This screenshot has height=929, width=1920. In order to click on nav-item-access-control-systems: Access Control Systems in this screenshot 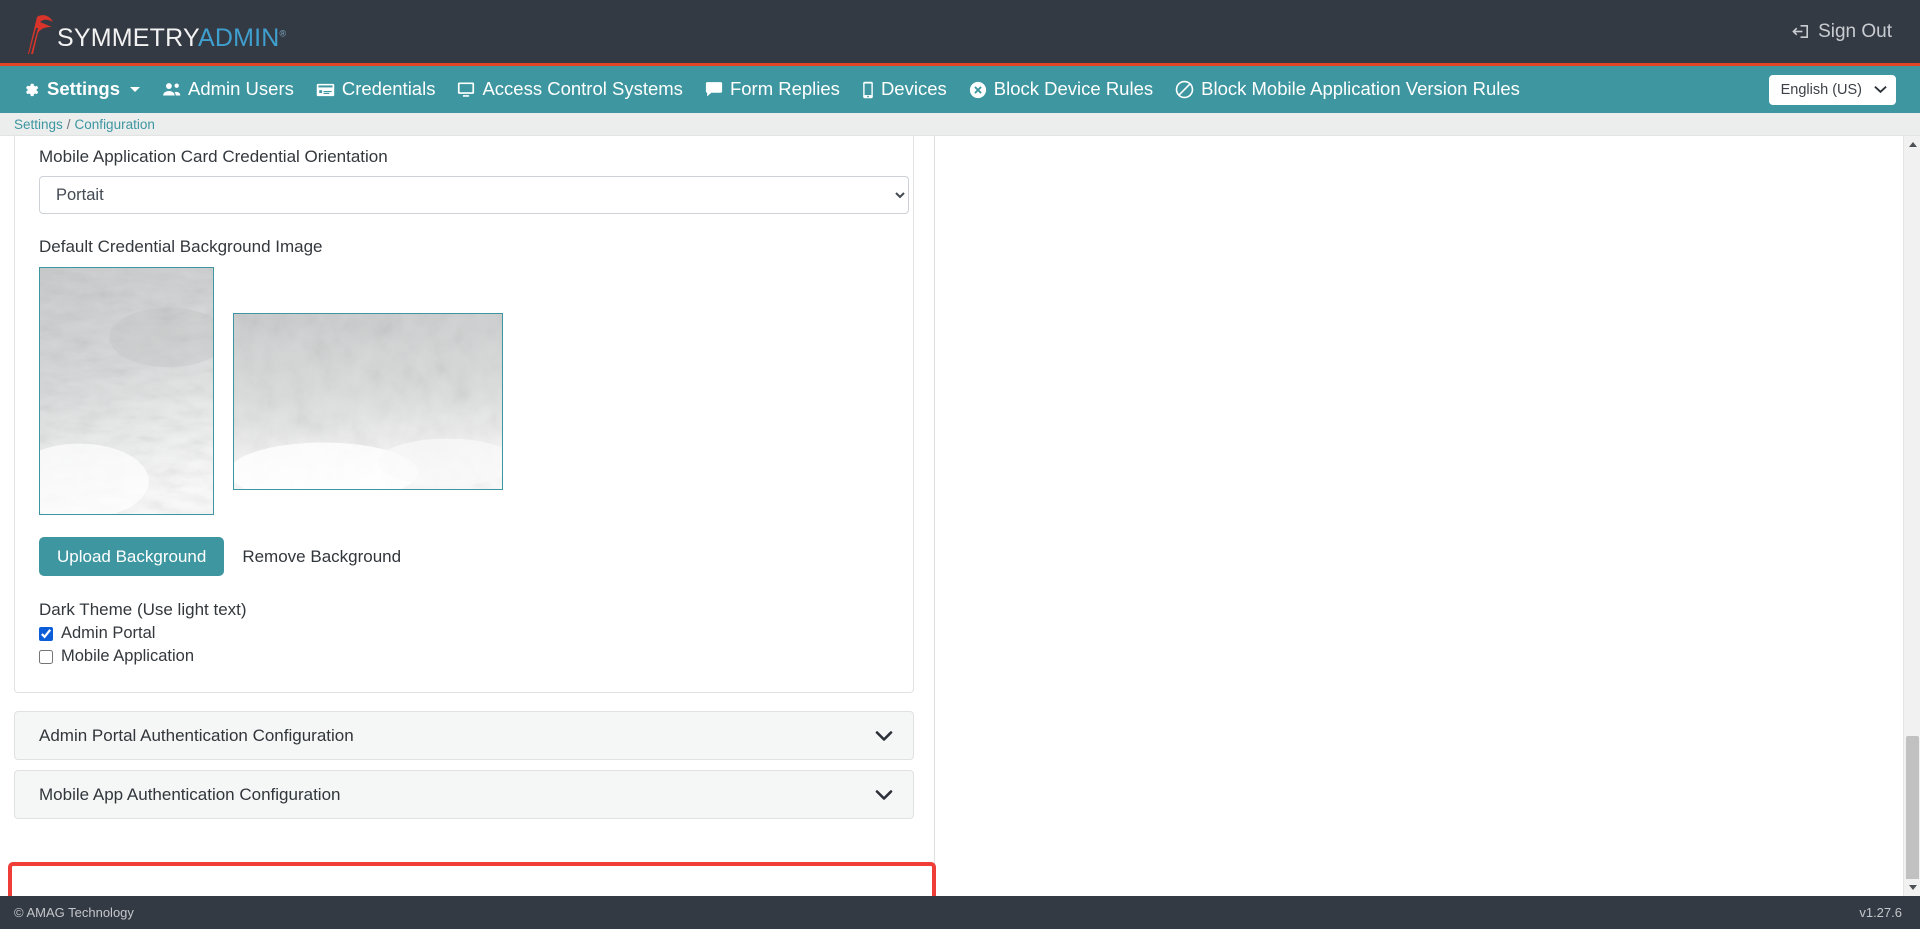, I will do `click(570, 89)`.